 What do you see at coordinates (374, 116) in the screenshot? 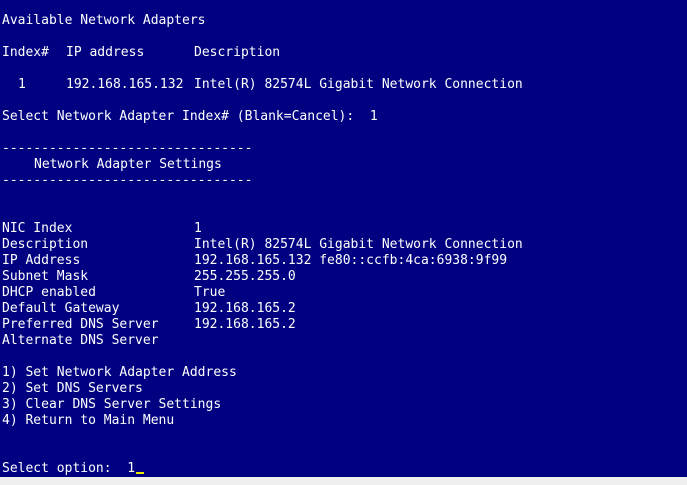
I see `adapter-select-input: 1` at bounding box center [374, 116].